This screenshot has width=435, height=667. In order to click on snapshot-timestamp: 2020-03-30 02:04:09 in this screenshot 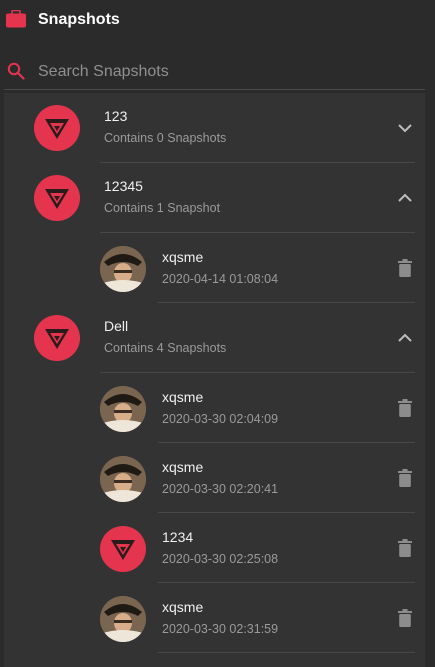, I will do `click(220, 419)`.